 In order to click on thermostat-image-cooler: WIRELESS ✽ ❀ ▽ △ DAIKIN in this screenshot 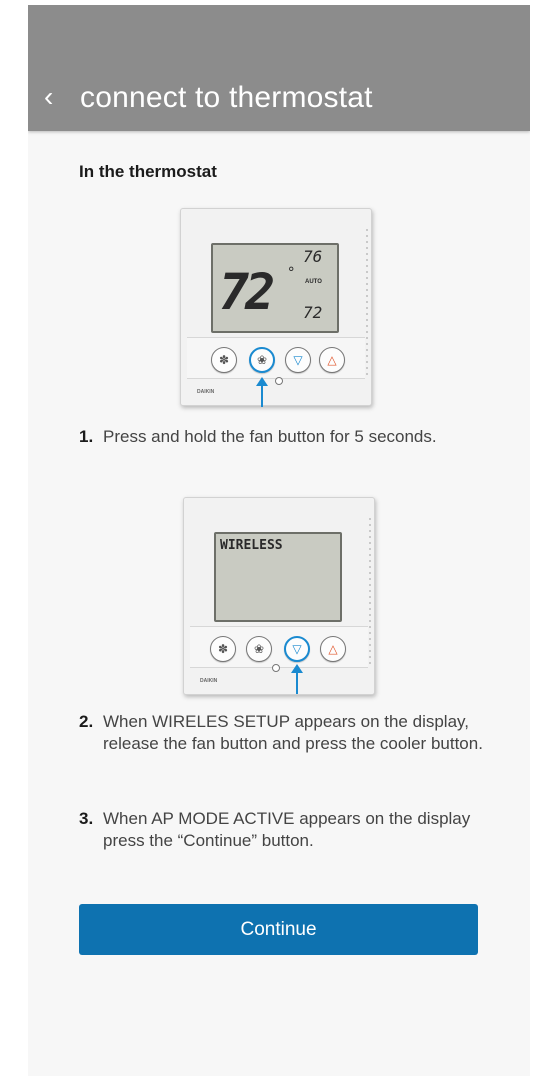, I will do `click(279, 596)`.